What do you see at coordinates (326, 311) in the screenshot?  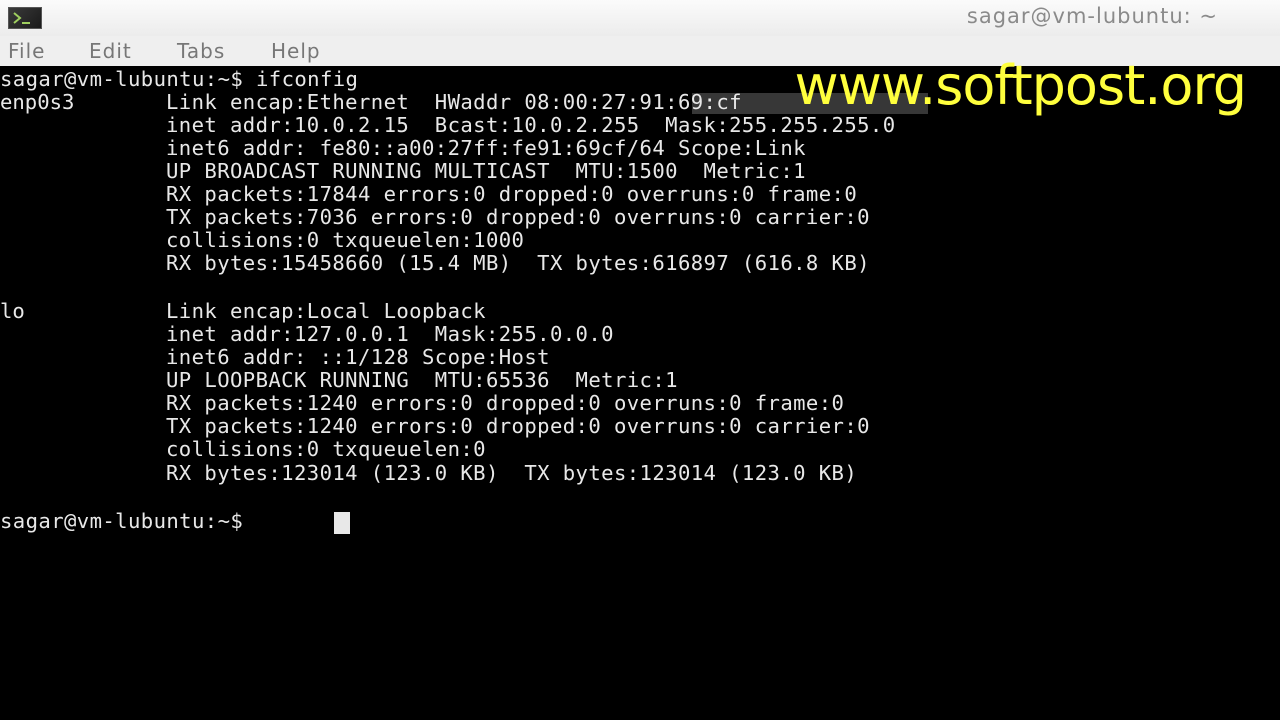 I see `interface-detail: Link encap:Local Loopback` at bounding box center [326, 311].